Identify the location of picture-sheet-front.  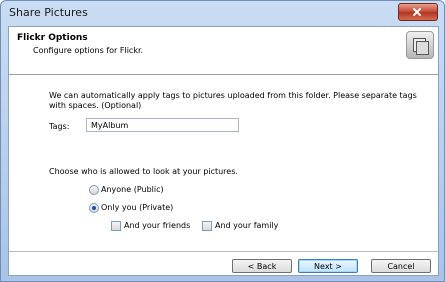
(422, 48).